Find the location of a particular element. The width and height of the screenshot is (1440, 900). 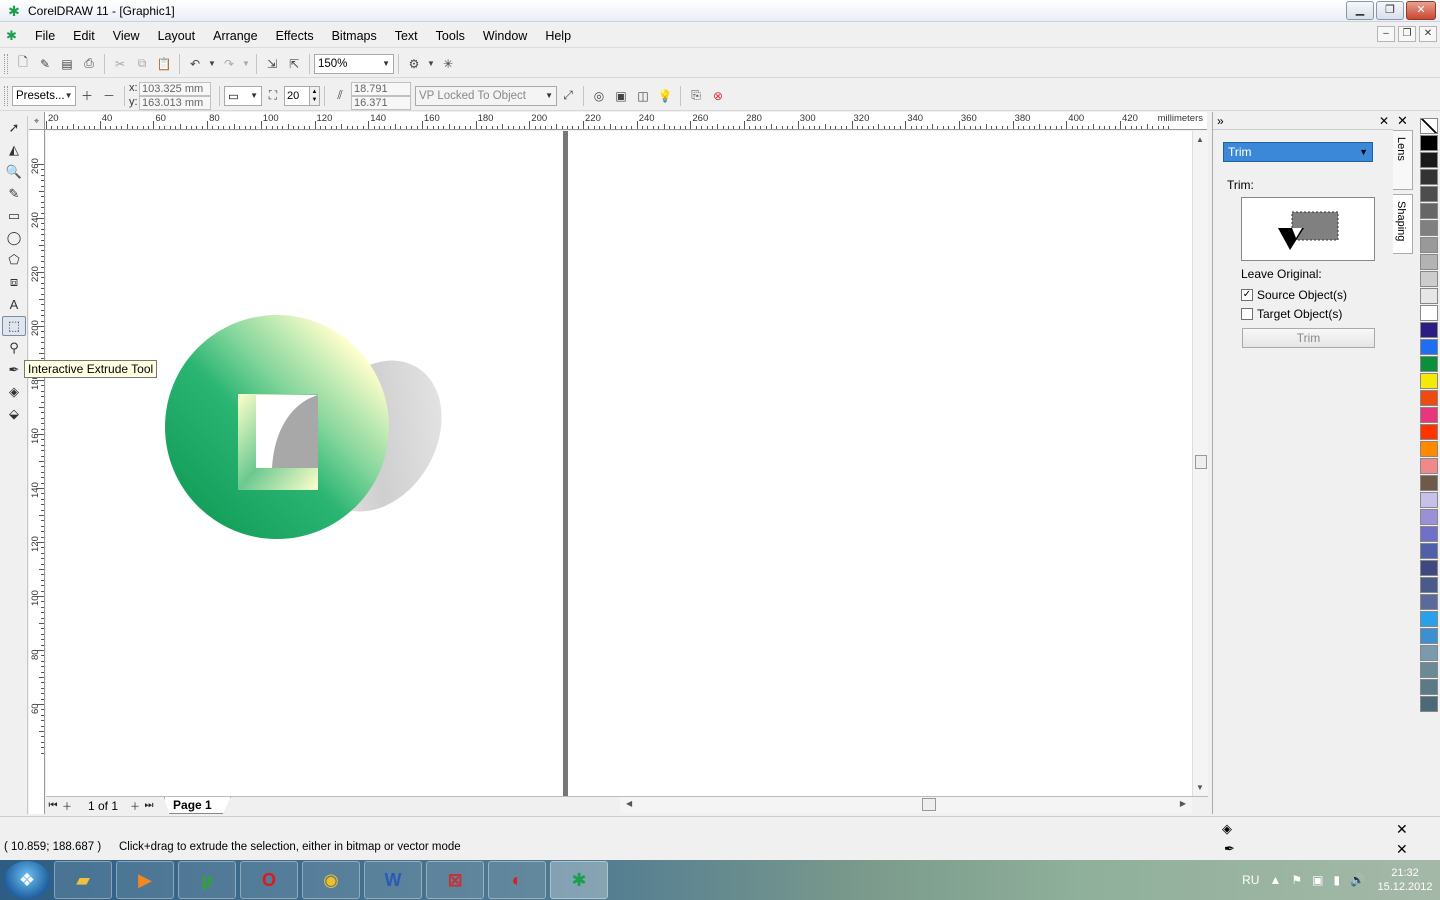

interactive-fill-tool-icon: ⬙ is located at coordinates (14, 414).